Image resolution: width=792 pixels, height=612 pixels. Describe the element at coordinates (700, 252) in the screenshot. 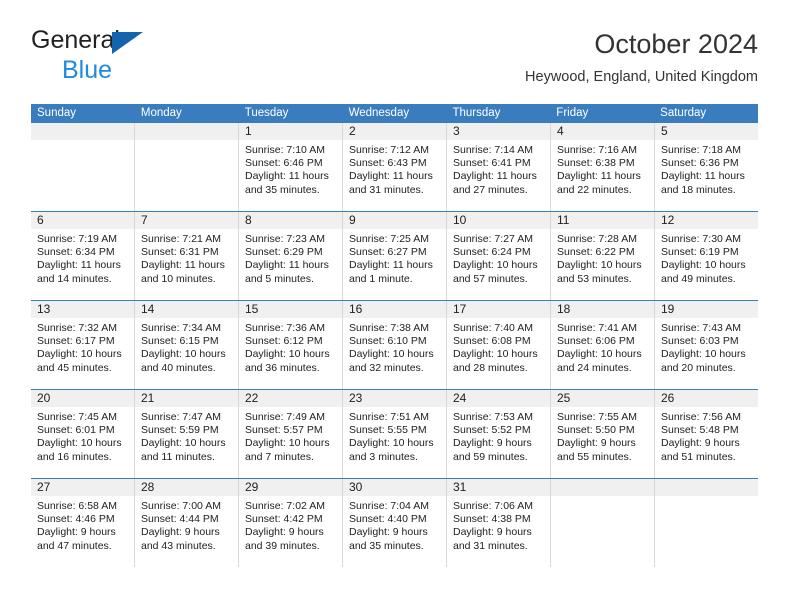

I see `sunset-time: Sunset: 6:19 PM` at that location.